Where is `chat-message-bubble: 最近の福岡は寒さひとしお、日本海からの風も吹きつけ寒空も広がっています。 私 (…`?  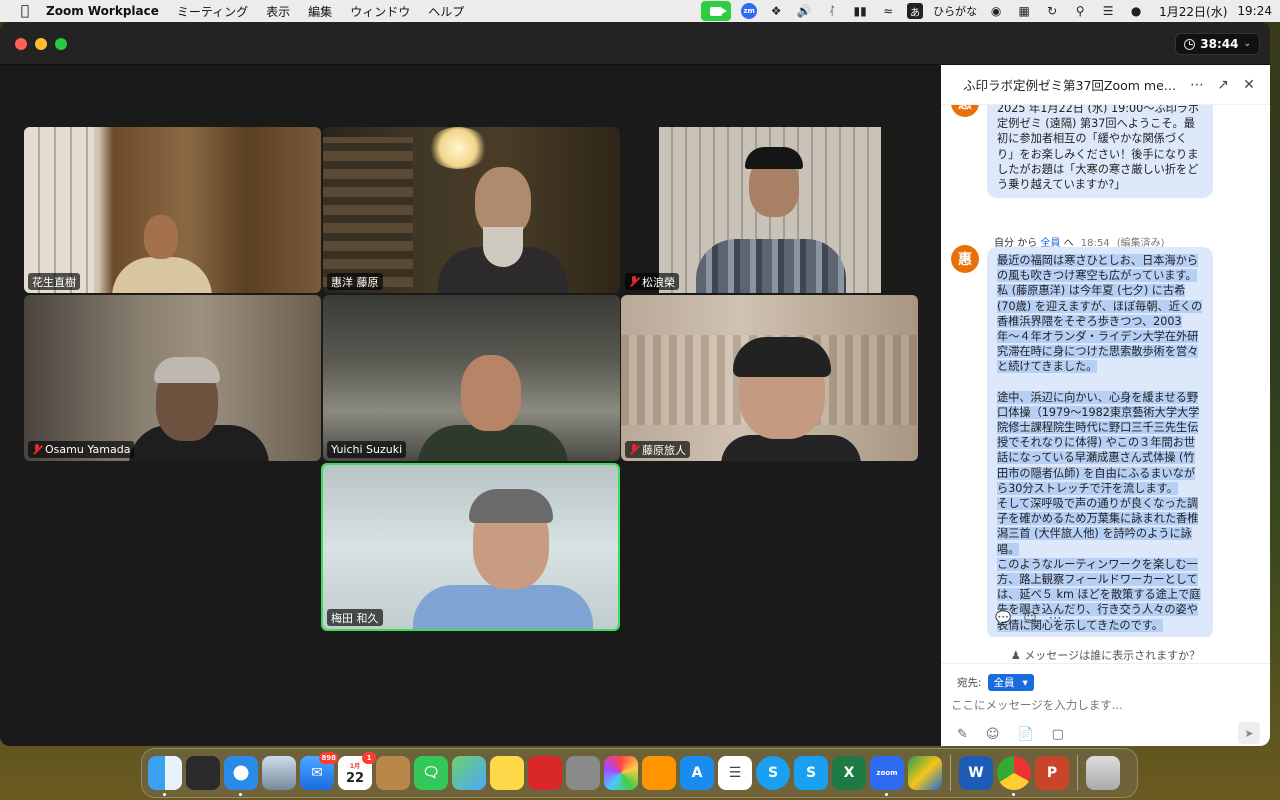
chat-message-bubble: 最近の福岡は寒さひとしお、日本海からの風も吹きつけ寒空も広がっています。 私 (… is located at coordinates (1100, 442).